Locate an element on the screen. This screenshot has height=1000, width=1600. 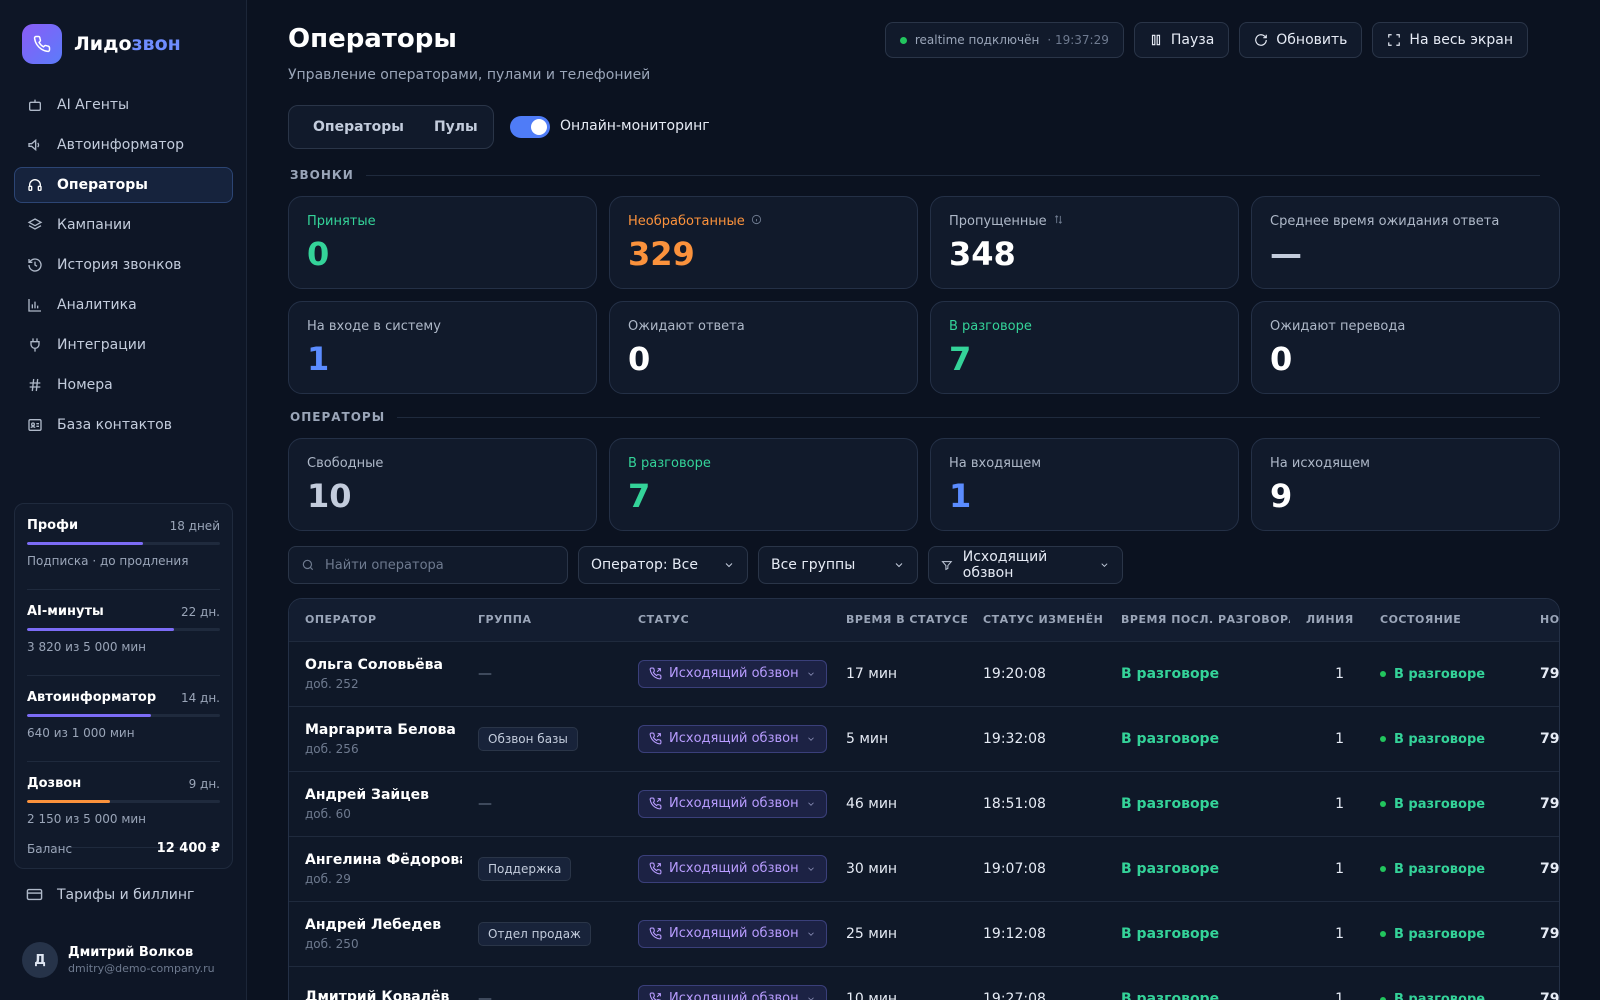
realtime-label: realtime подключён is located at coordinates (977, 40).